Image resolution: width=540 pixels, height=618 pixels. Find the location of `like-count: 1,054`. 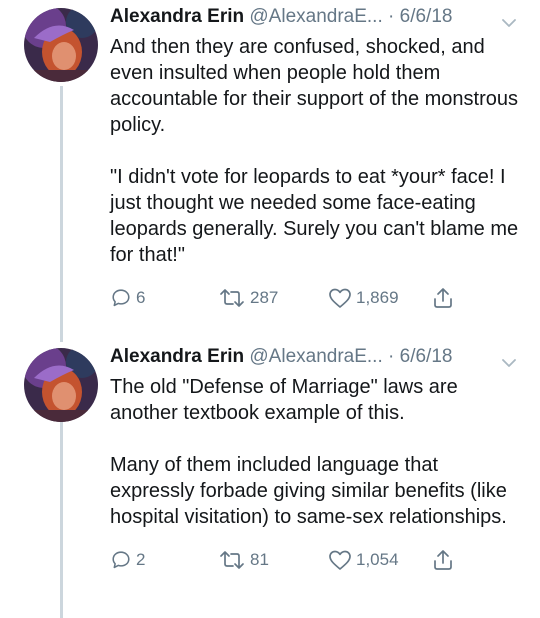

like-count: 1,054 is located at coordinates (377, 559).